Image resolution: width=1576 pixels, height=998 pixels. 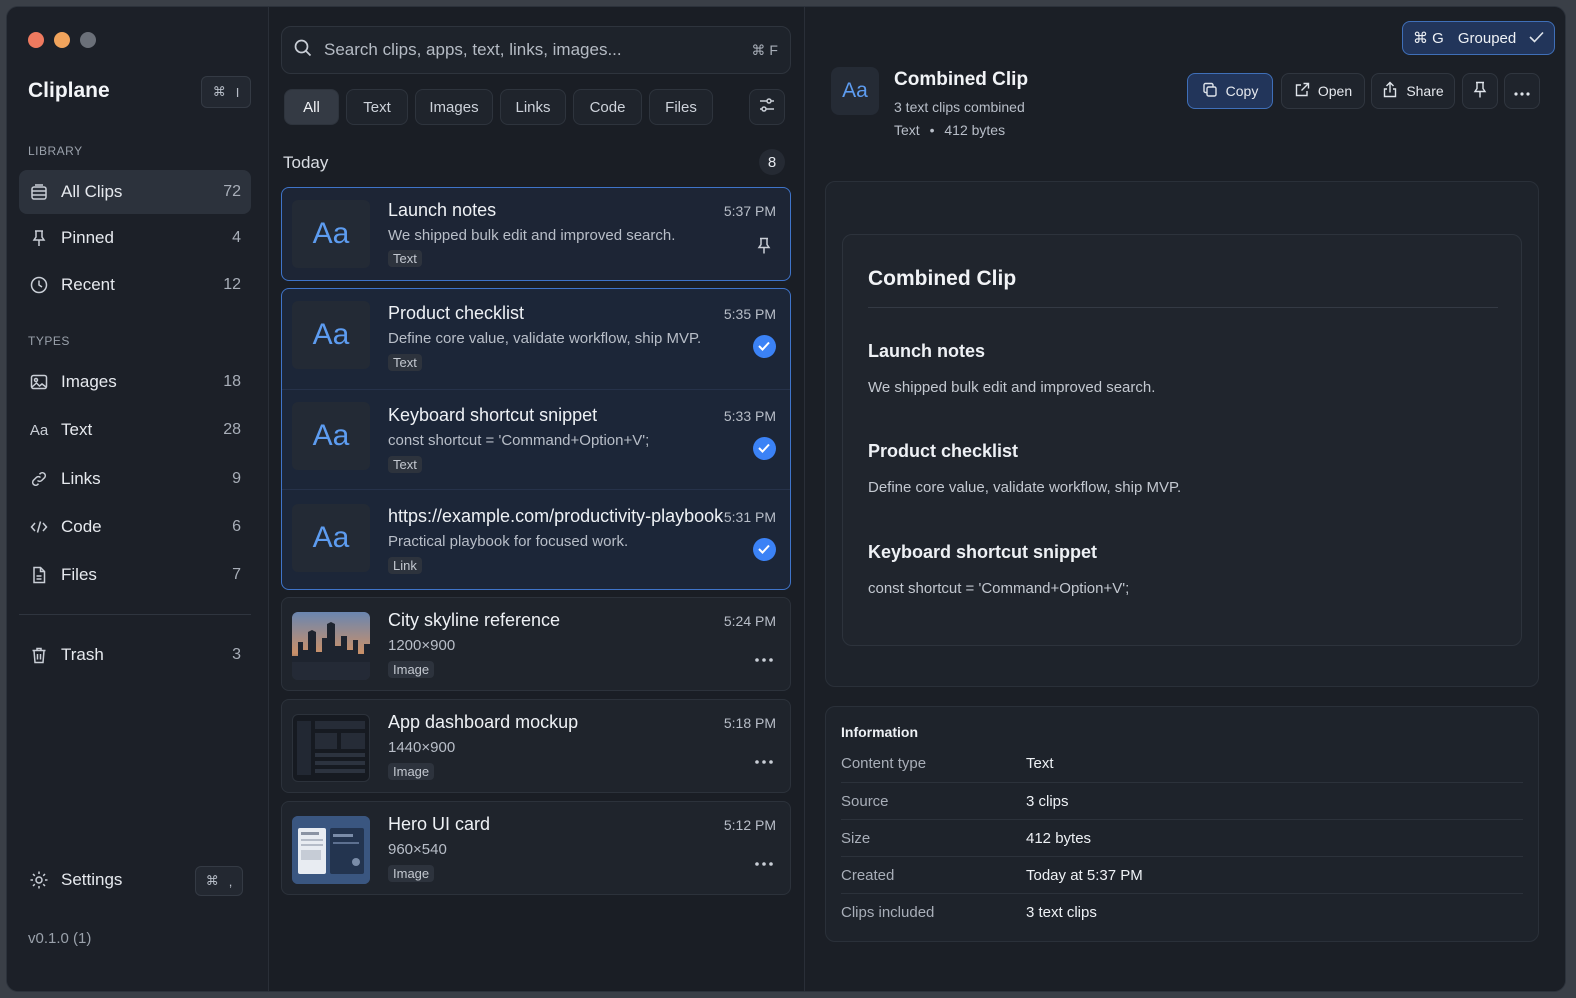 I want to click on filter-chip-images: Images, so click(x=454, y=107).